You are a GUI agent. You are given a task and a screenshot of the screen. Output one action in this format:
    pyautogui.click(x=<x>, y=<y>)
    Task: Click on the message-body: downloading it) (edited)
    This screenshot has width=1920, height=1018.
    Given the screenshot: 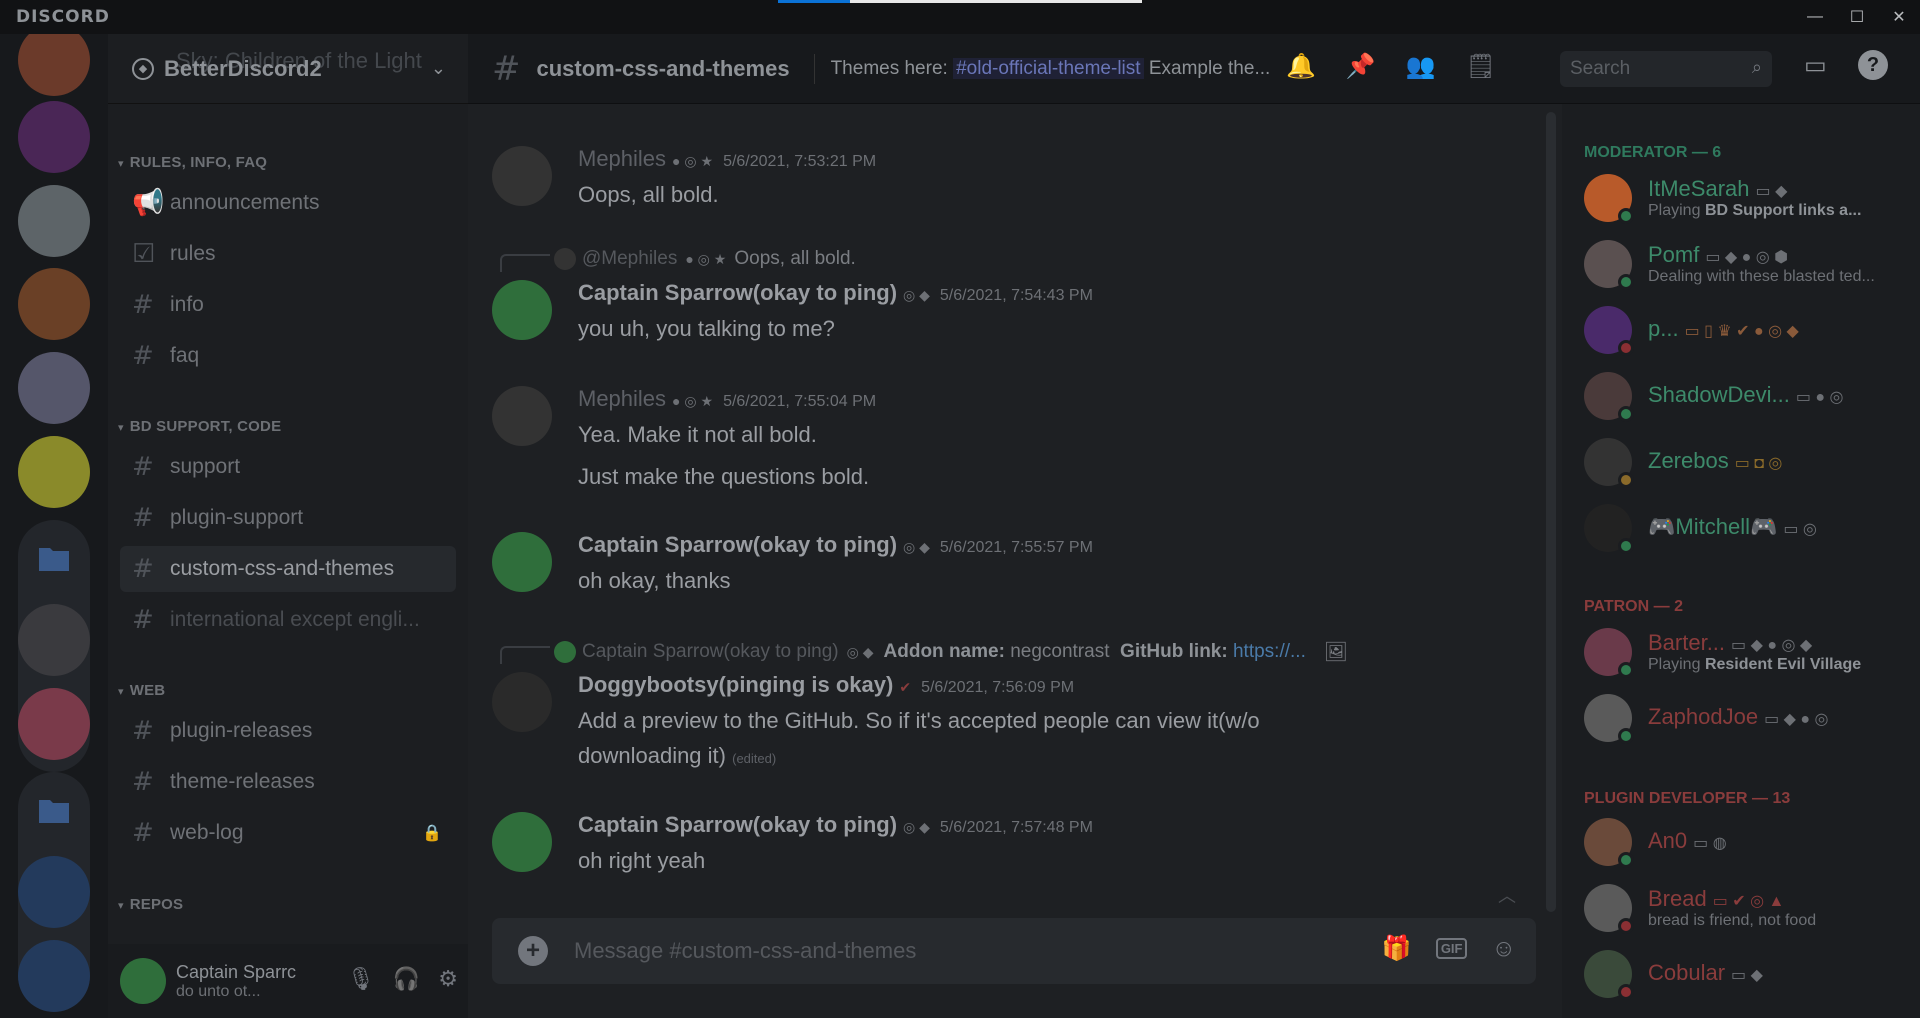 What is the action you would take?
    pyautogui.click(x=677, y=755)
    